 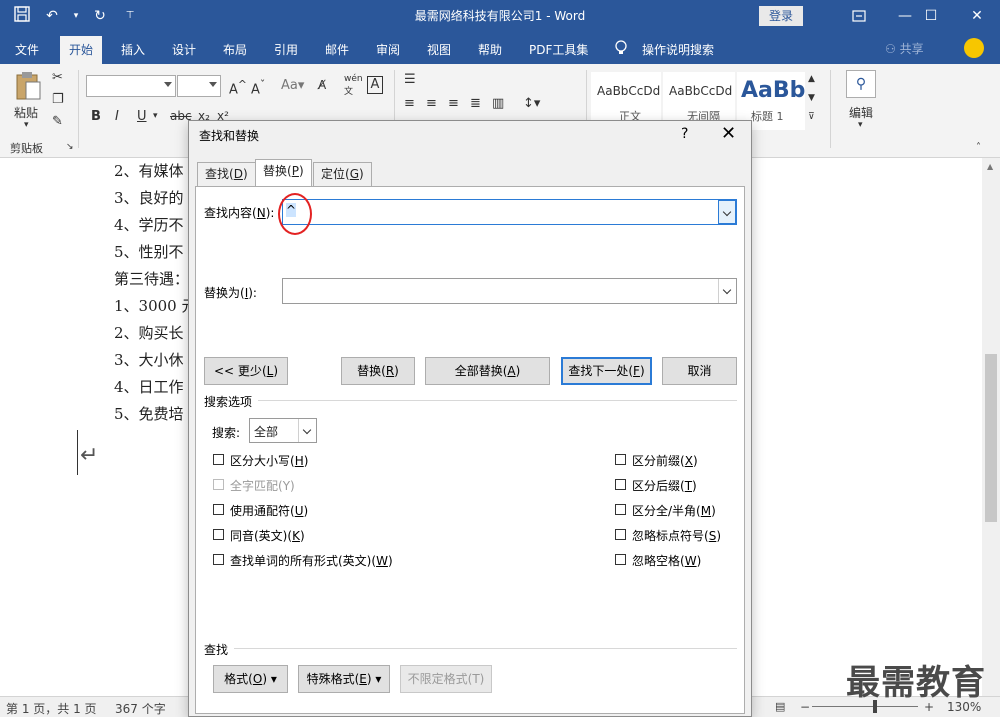 What do you see at coordinates (269, 510) in the screenshot?
I see `wildcards-label: 使用通配符(U)` at bounding box center [269, 510].